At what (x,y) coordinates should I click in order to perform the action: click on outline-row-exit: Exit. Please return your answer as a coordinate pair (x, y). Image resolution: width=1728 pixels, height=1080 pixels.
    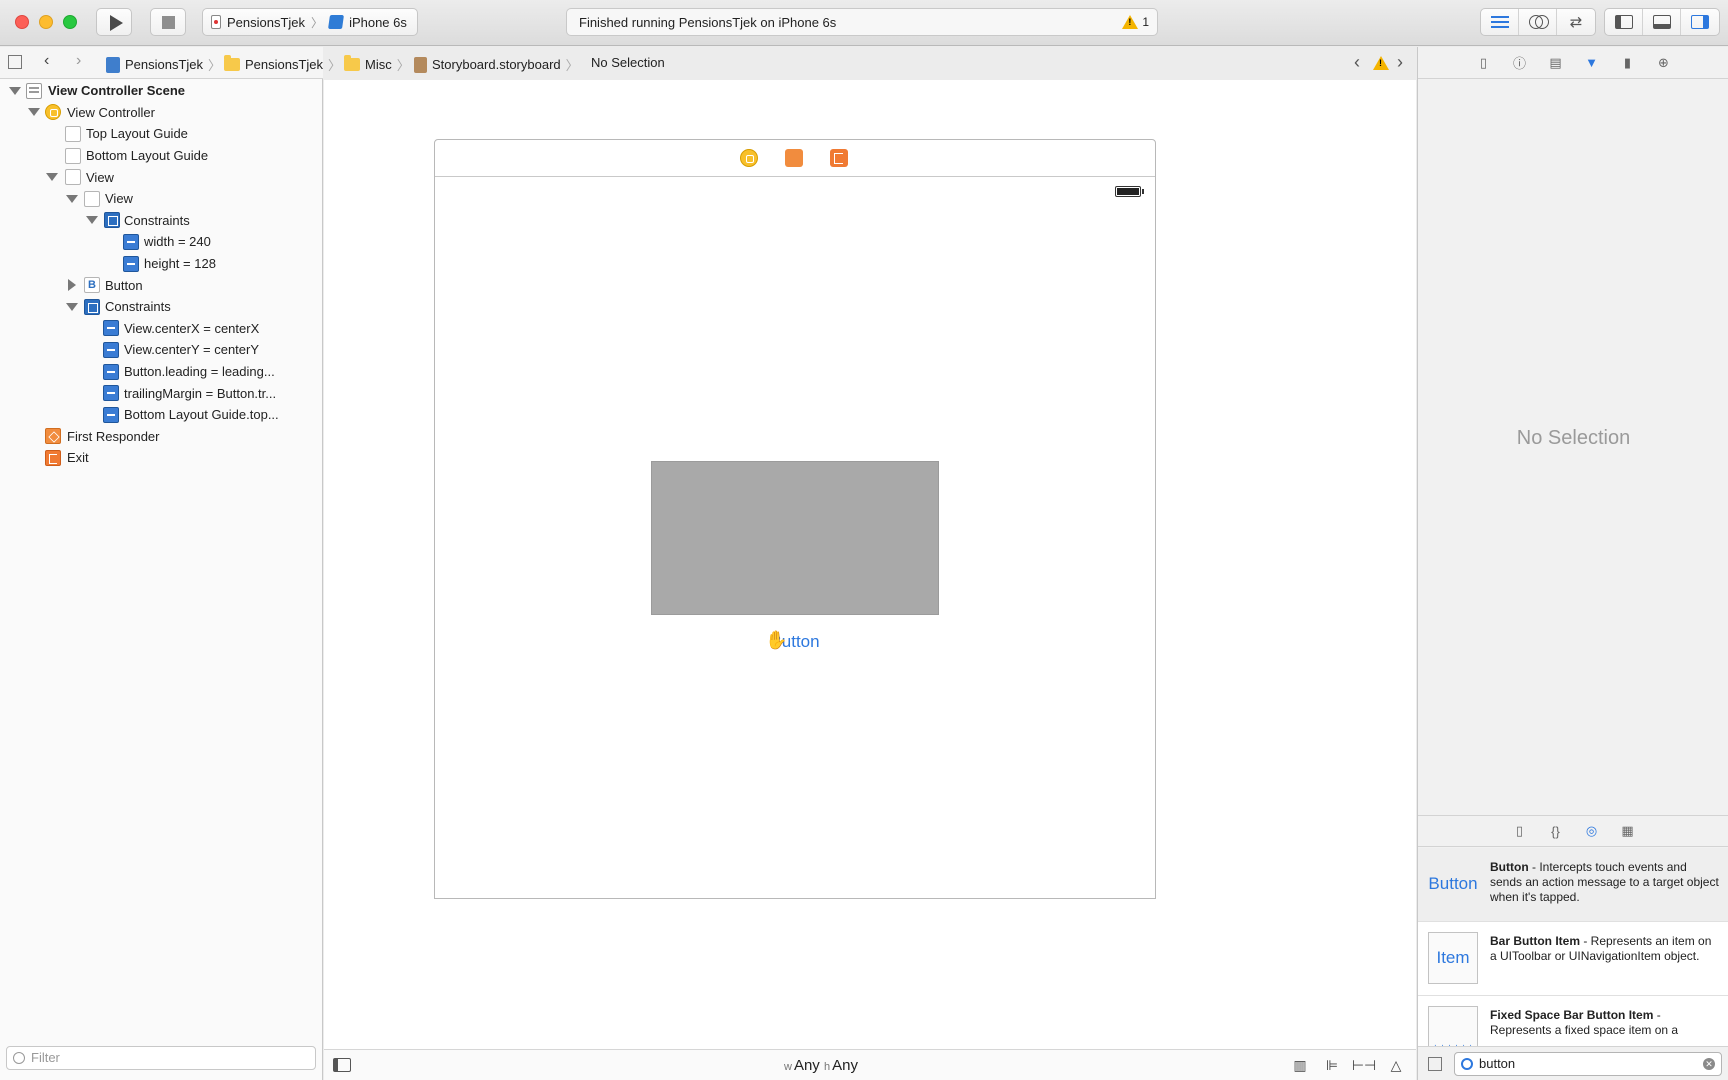
    Looking at the image, I should click on (161, 458).